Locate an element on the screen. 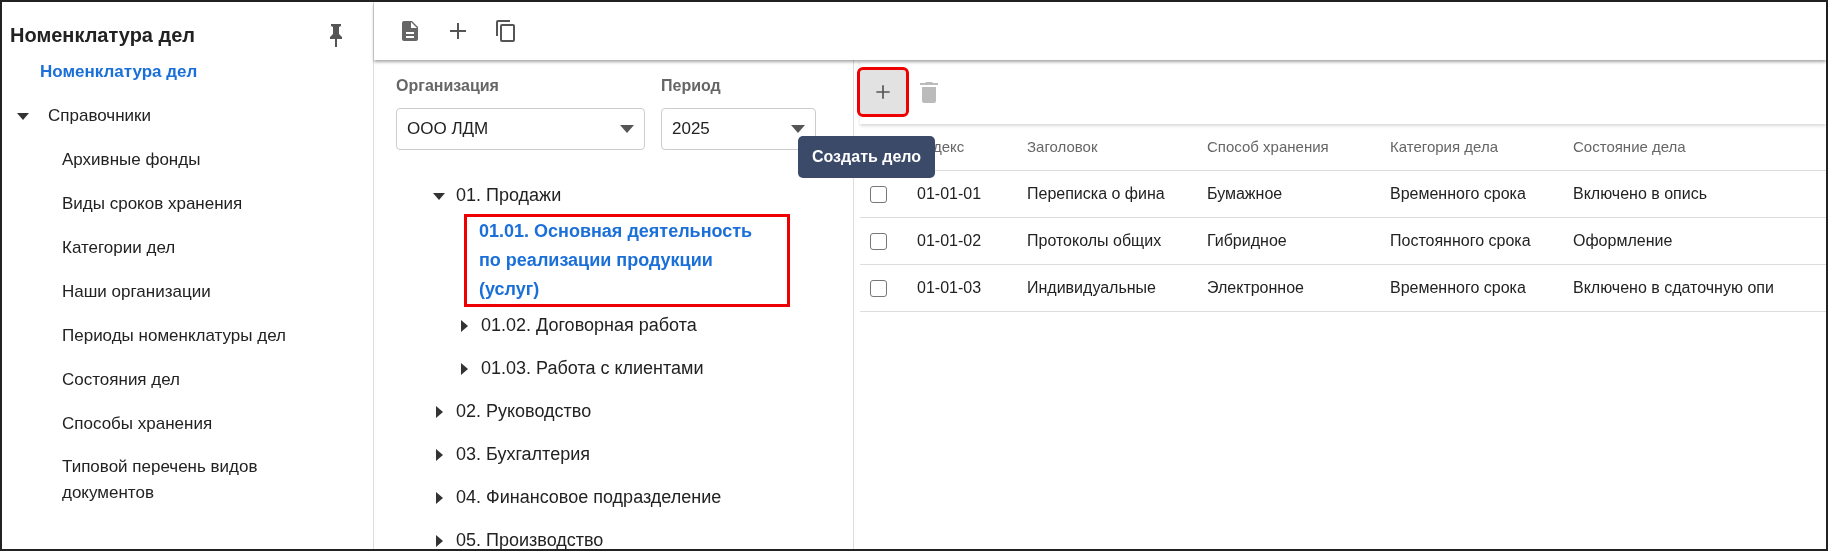  tree-node: 01.02. Договорная работа is located at coordinates (589, 325).